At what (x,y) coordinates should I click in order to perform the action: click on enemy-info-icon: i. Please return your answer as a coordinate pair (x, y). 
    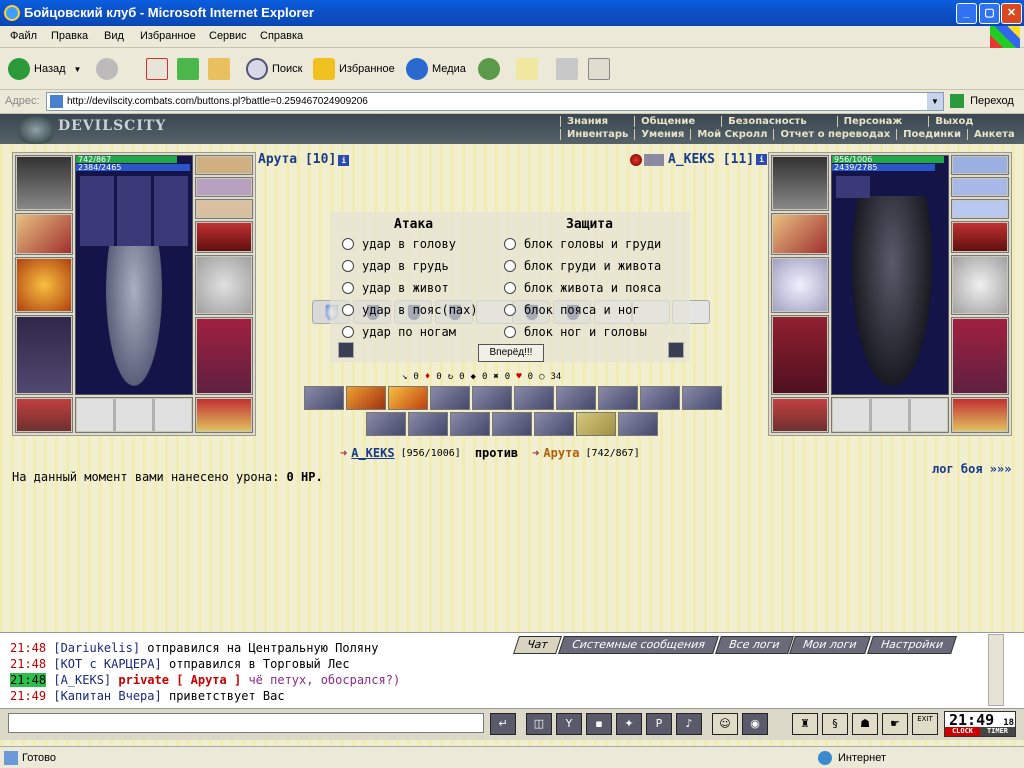
    Looking at the image, I should click on (762, 159).